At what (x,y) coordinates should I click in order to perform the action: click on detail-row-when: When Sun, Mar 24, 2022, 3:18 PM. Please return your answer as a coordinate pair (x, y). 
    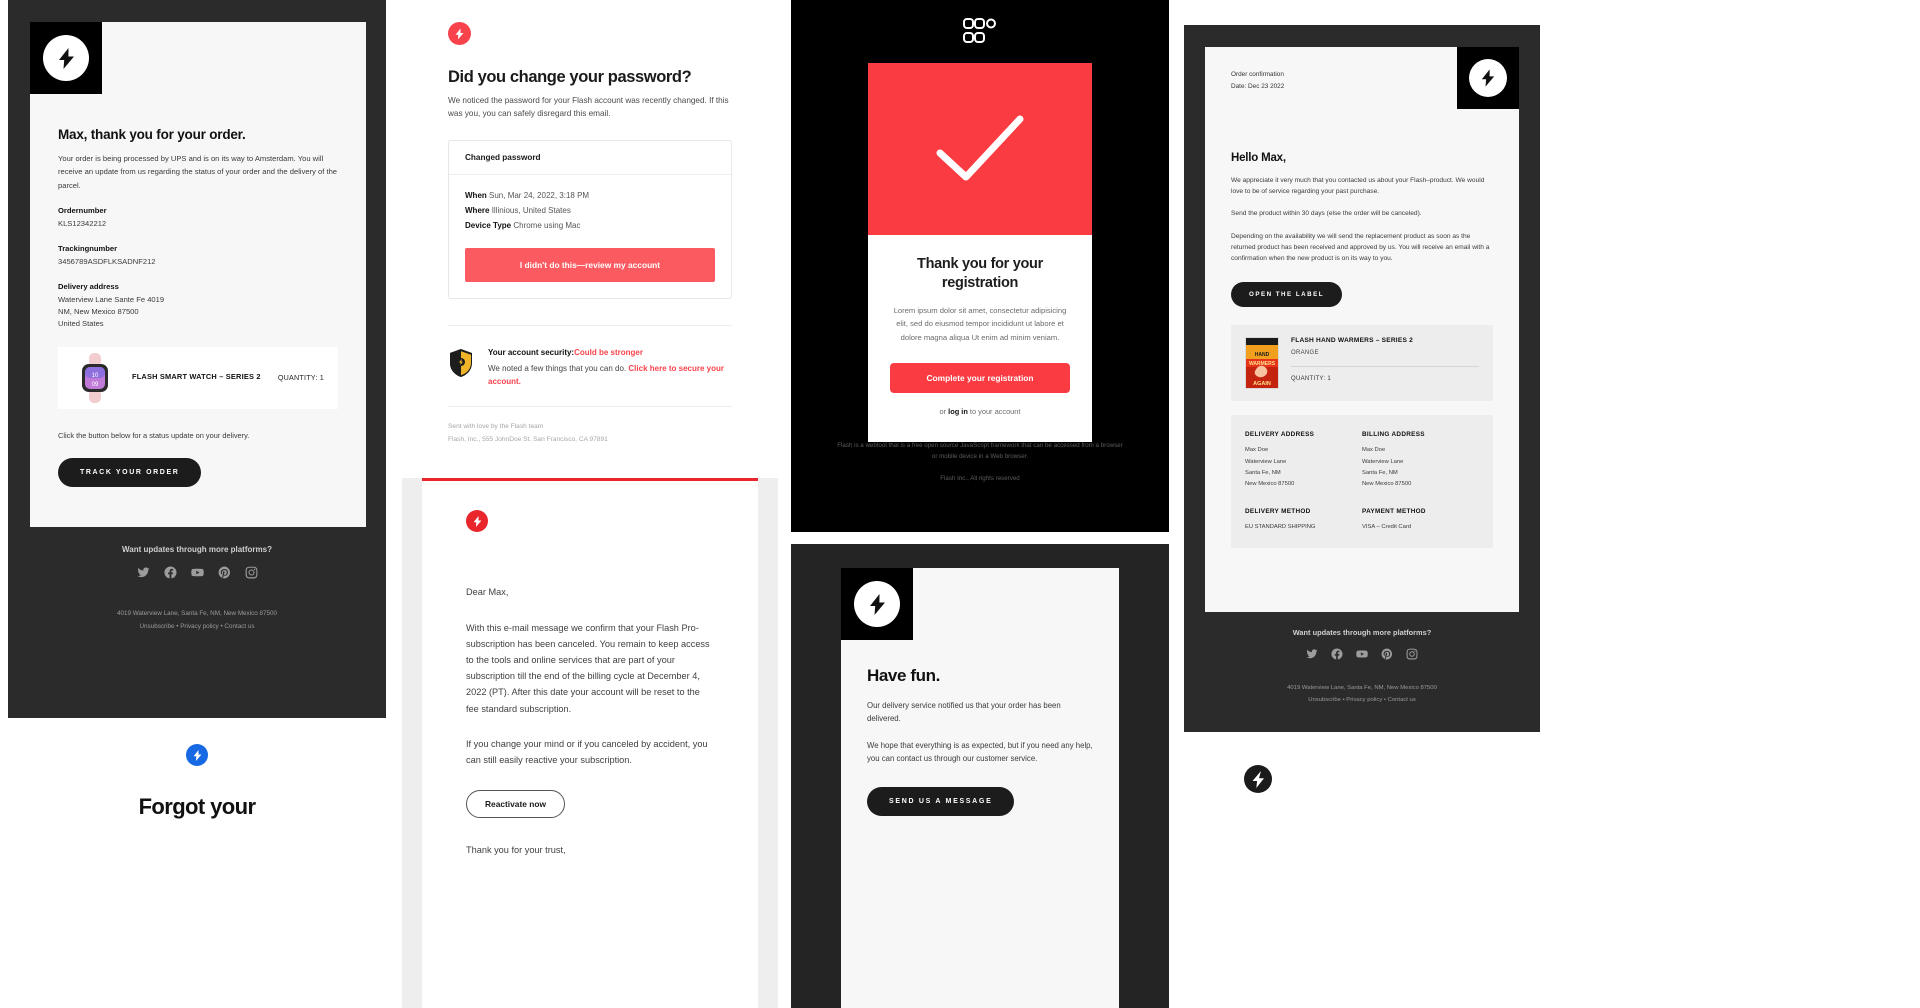
    Looking at the image, I should click on (590, 196).